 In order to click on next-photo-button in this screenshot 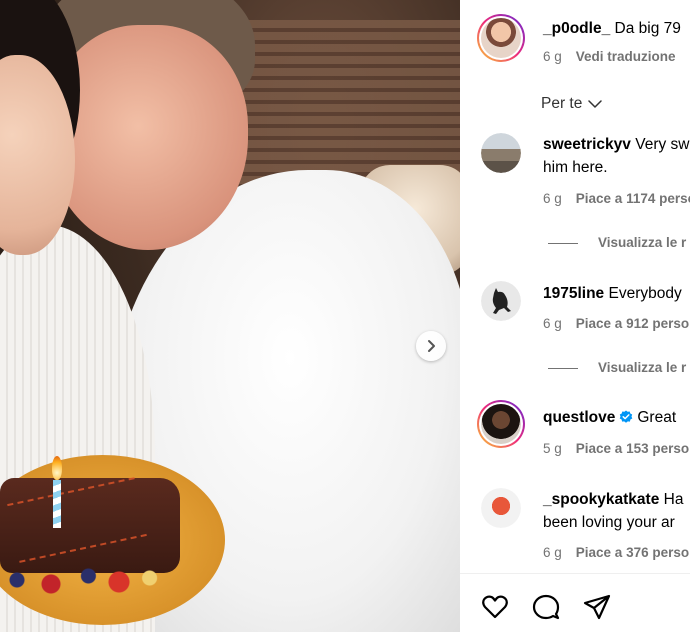, I will do `click(431, 346)`.